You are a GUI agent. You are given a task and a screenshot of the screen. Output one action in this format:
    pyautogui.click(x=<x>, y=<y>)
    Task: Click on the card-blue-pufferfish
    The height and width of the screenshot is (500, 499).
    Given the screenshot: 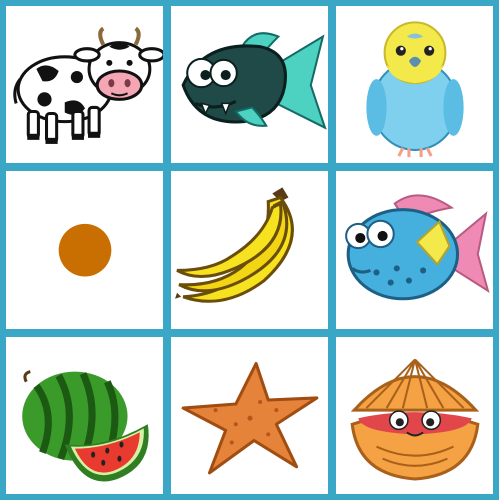 What is the action you would take?
    pyautogui.click(x=414, y=250)
    